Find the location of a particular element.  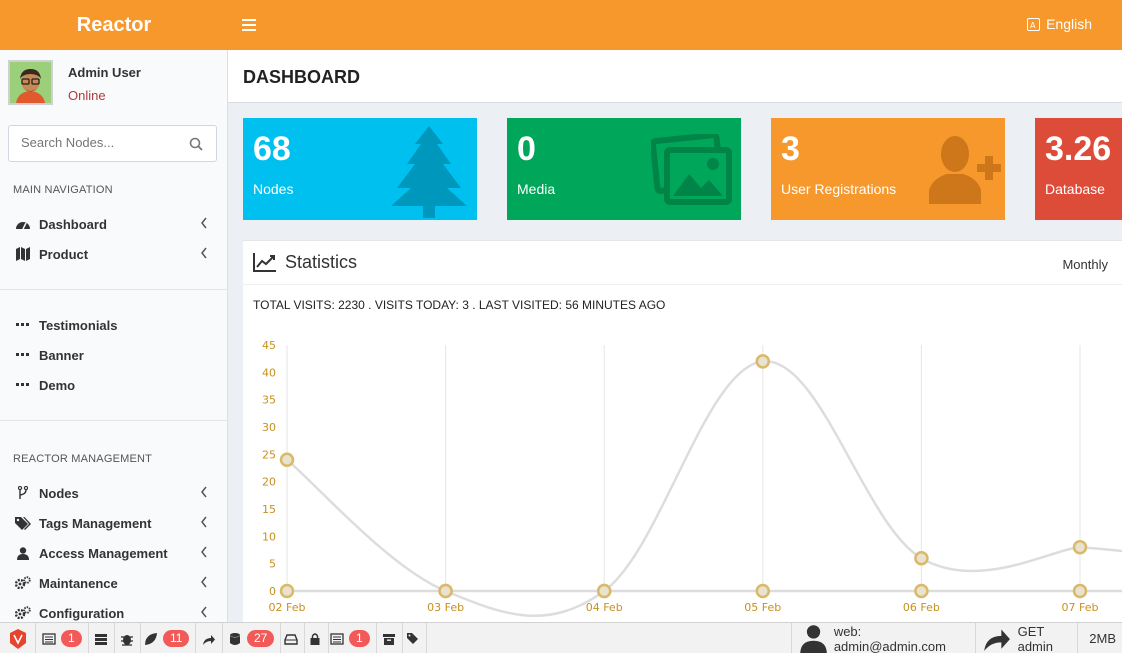

debugbar-timeline is located at coordinates (101, 638).